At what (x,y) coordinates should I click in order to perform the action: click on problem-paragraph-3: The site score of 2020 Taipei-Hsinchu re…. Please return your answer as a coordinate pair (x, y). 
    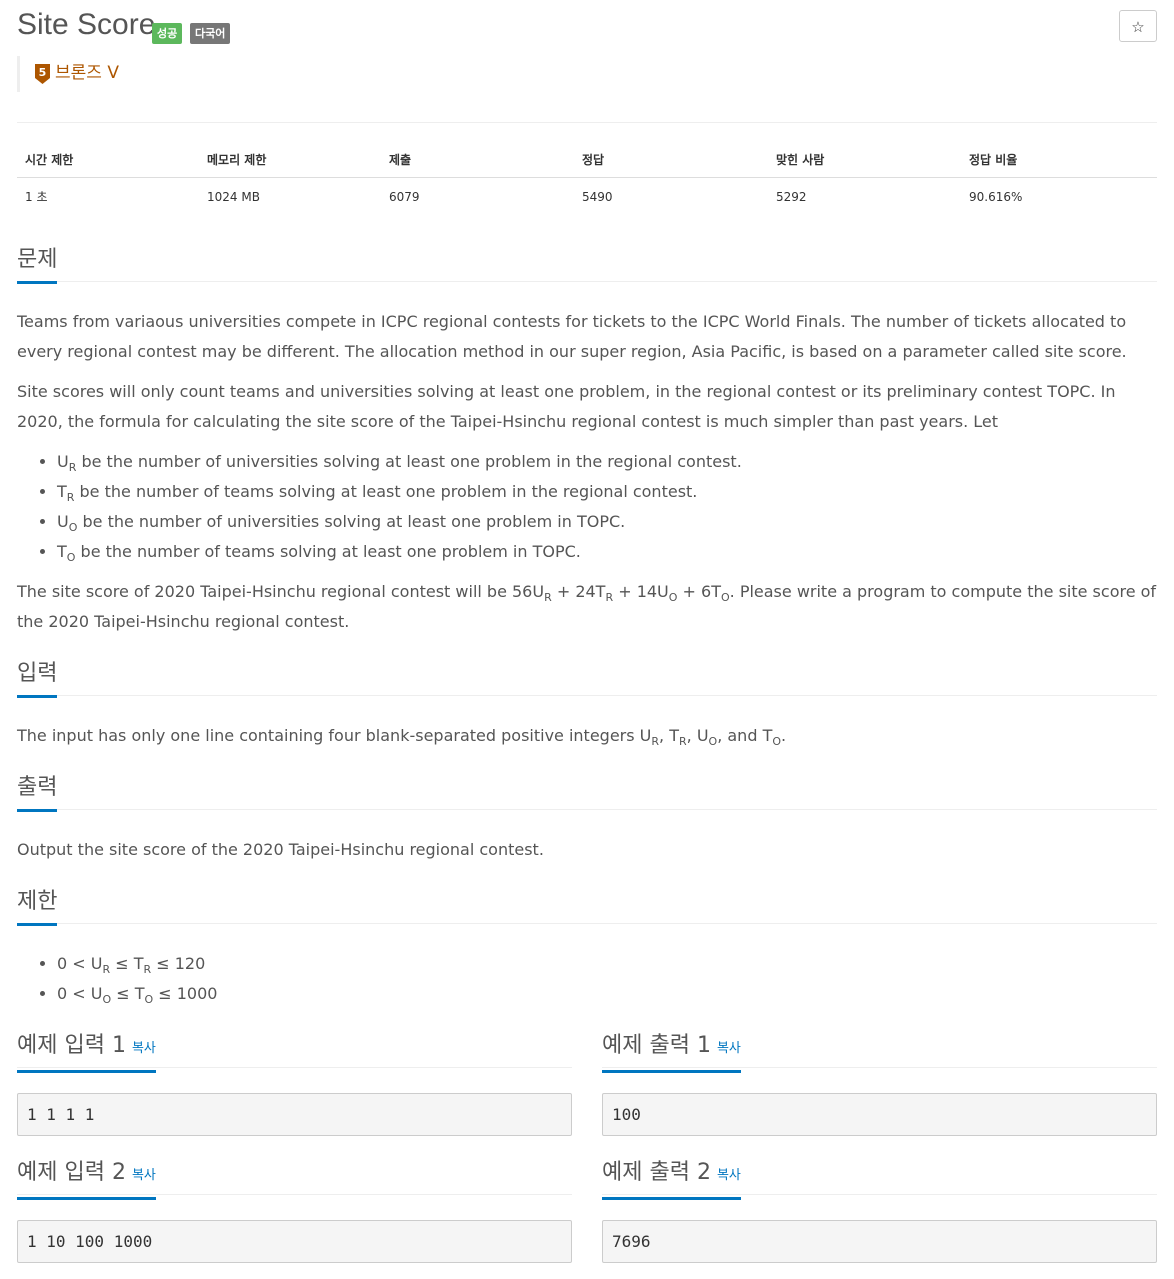
    Looking at the image, I should click on (587, 606).